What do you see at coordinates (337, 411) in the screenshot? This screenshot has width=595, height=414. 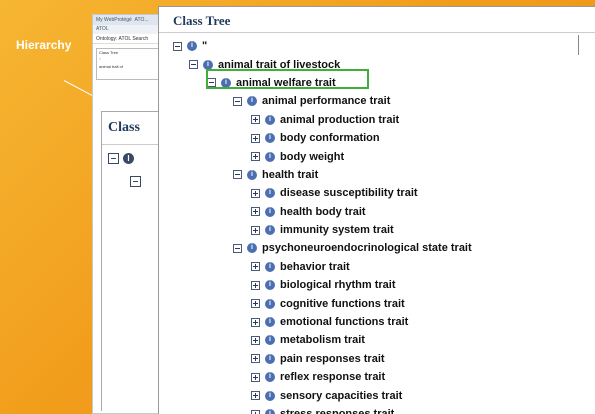 I see `tree-node-label: stress responses trait` at bounding box center [337, 411].